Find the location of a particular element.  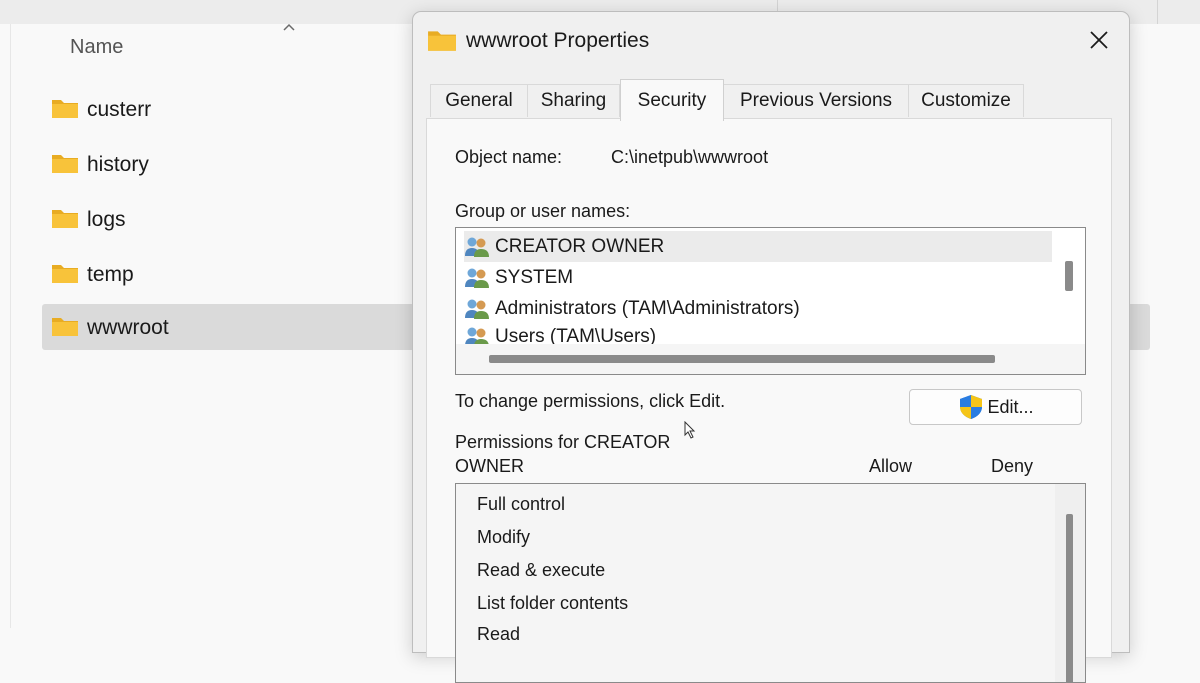

horizontal-scrollbar-thumb is located at coordinates (742, 359).